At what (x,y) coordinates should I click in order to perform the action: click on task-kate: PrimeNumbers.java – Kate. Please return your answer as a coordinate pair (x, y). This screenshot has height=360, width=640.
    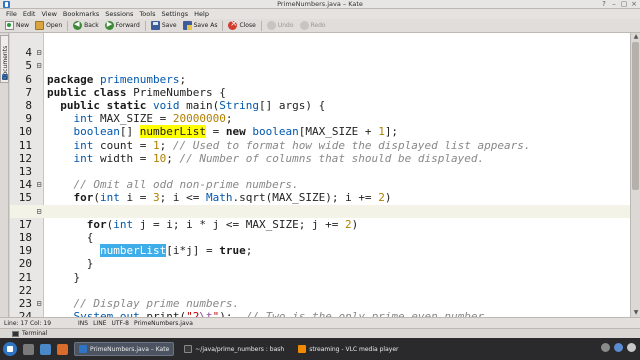
    Looking at the image, I should click on (124, 349).